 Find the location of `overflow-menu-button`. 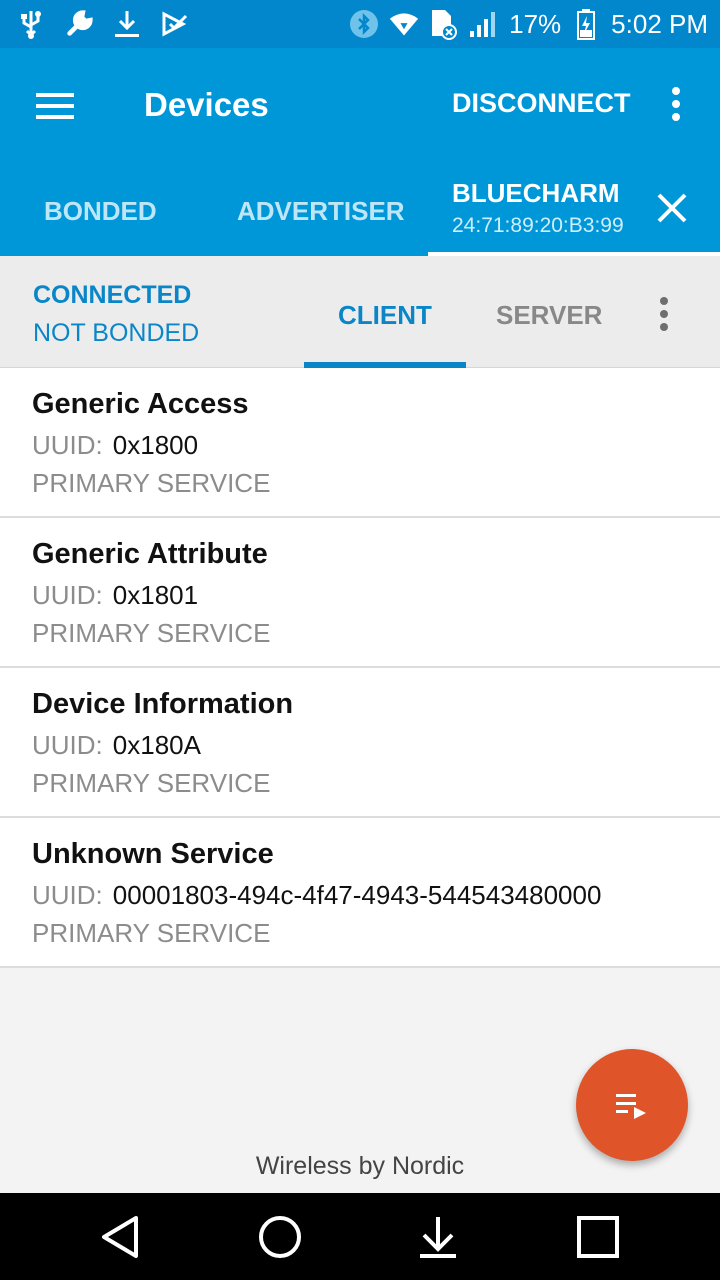

overflow-menu-button is located at coordinates (676, 104).